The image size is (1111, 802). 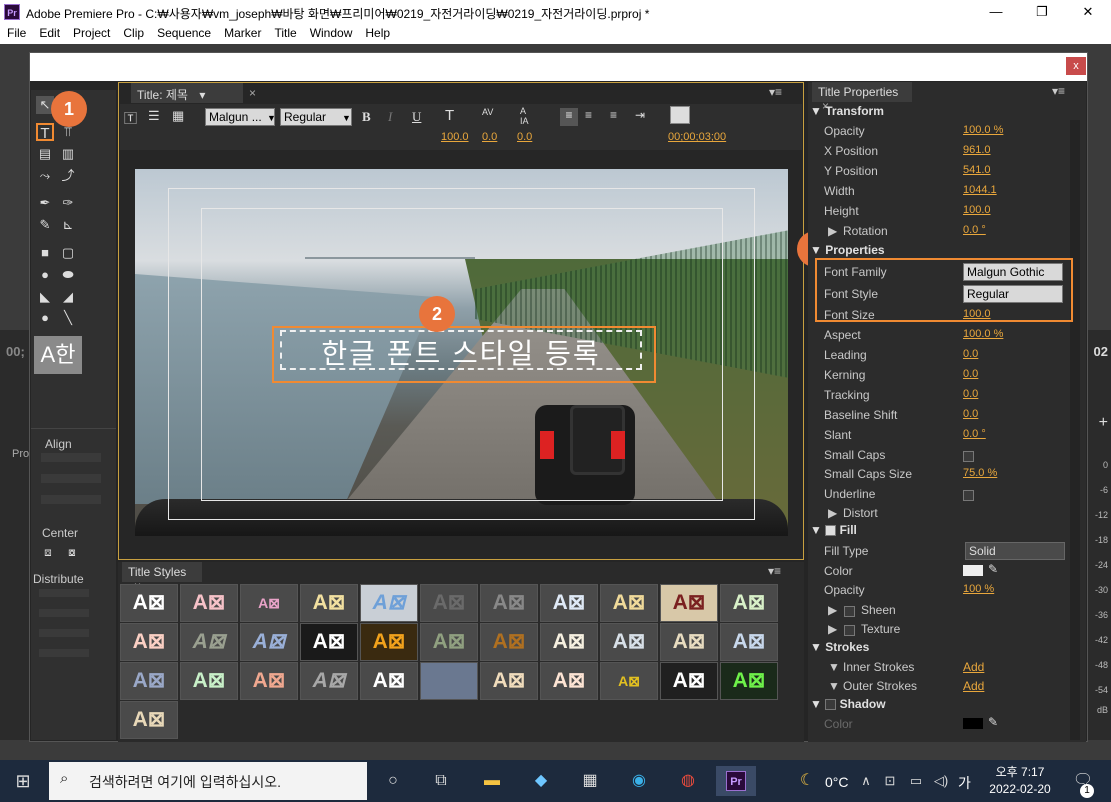 What do you see at coordinates (16, 34) in the screenshot?
I see `menu-file: File` at bounding box center [16, 34].